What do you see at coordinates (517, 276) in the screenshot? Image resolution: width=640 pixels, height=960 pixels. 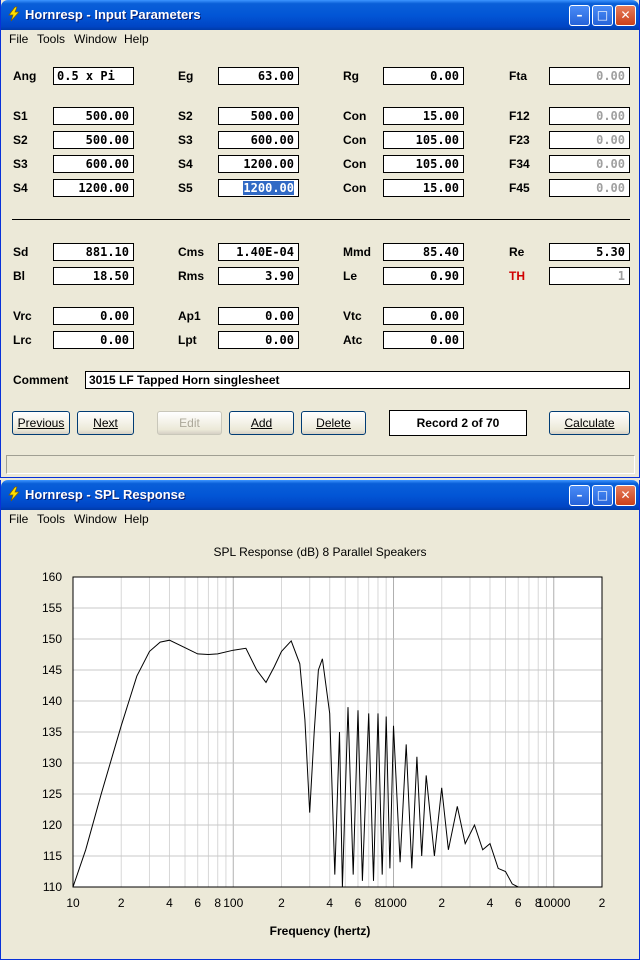 I see `th-label: TH` at bounding box center [517, 276].